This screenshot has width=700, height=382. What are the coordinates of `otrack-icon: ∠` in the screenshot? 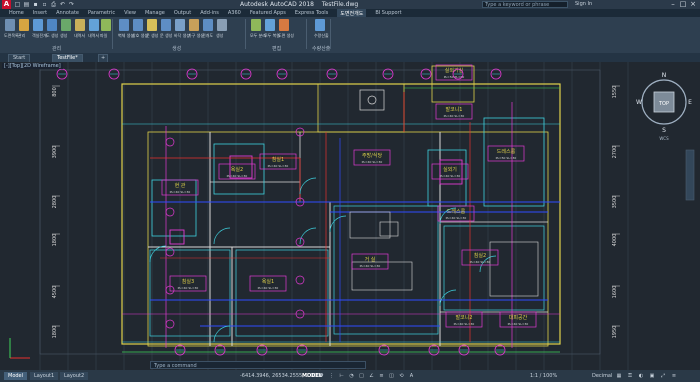 It's located at (371, 376).